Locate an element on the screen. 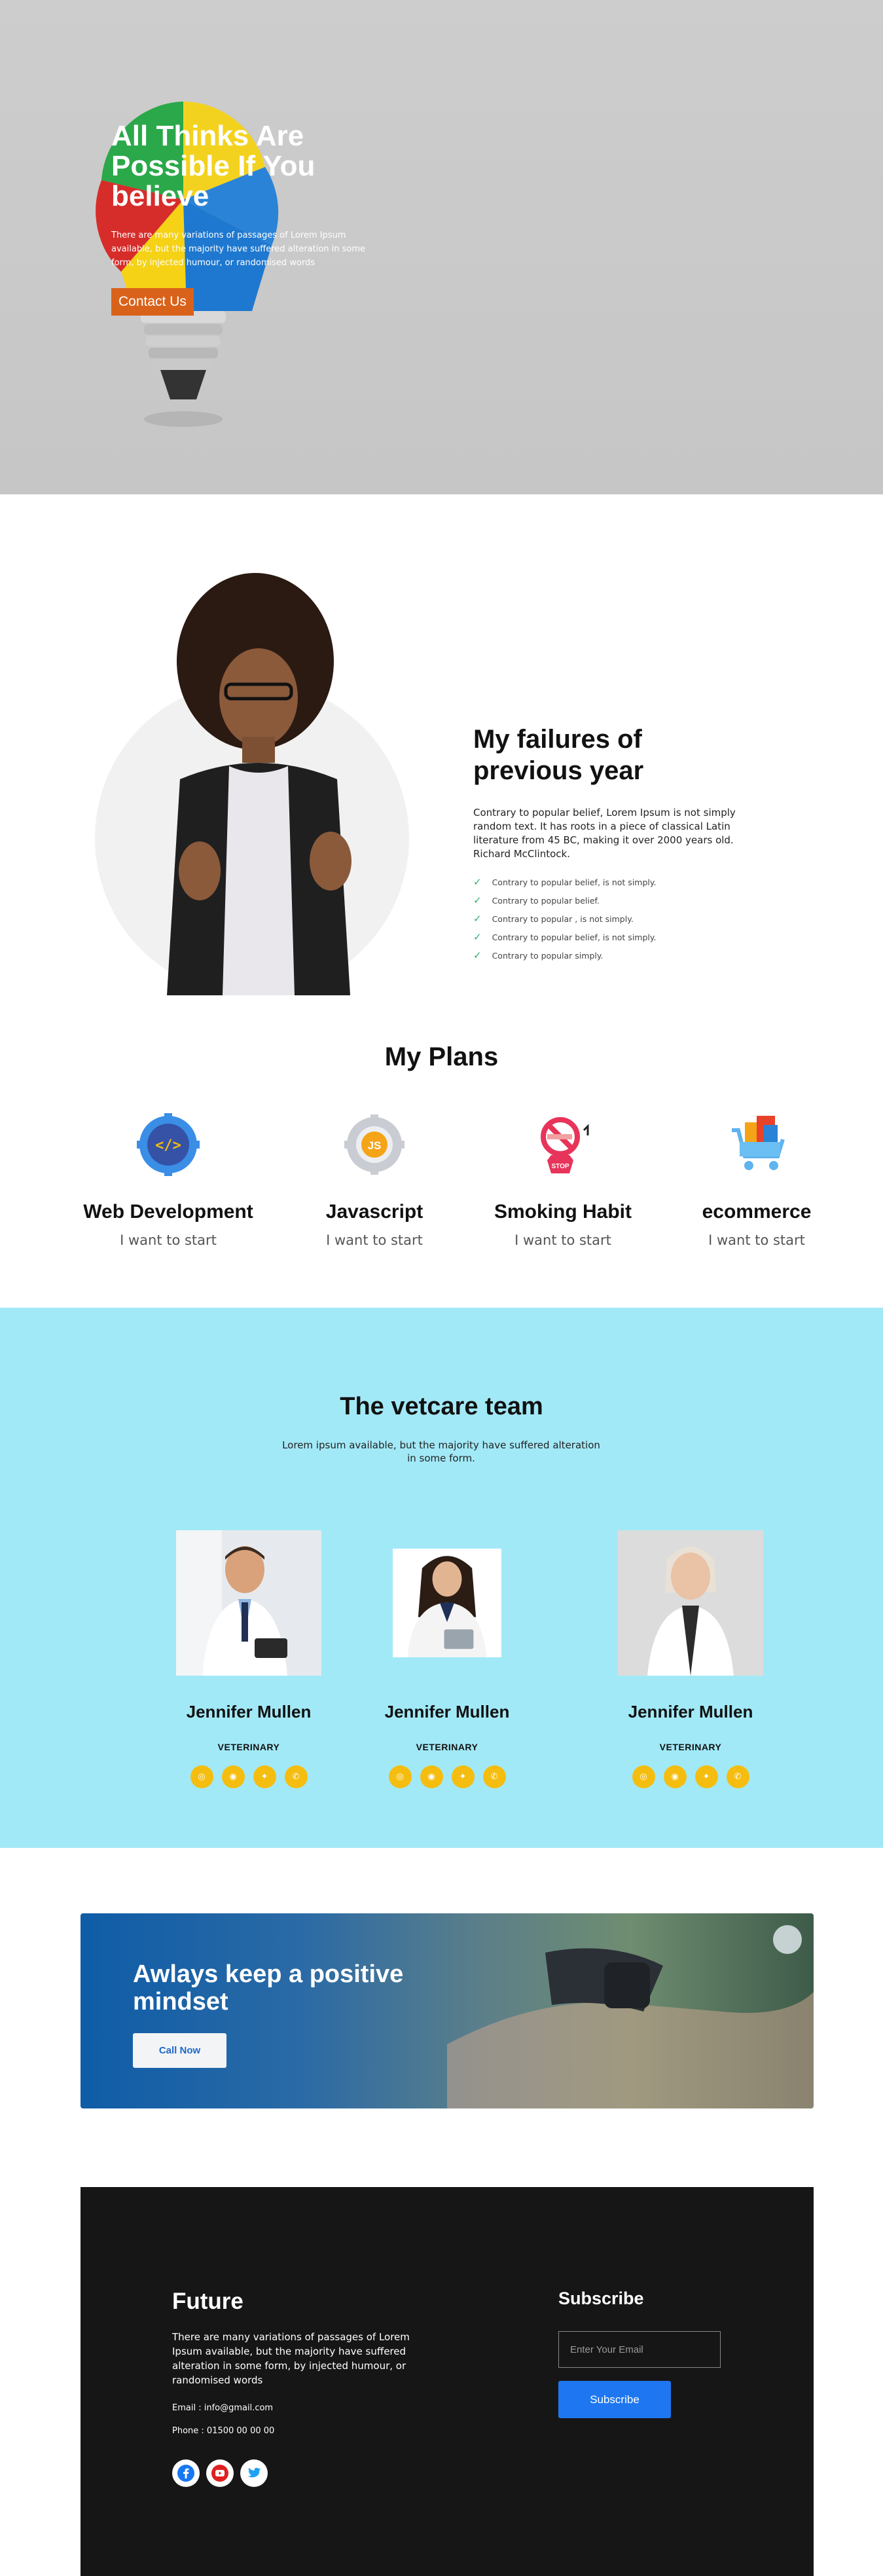  plan-card-smoking-habit: STOP Smoking Habit I want to start is located at coordinates (563, 1180).